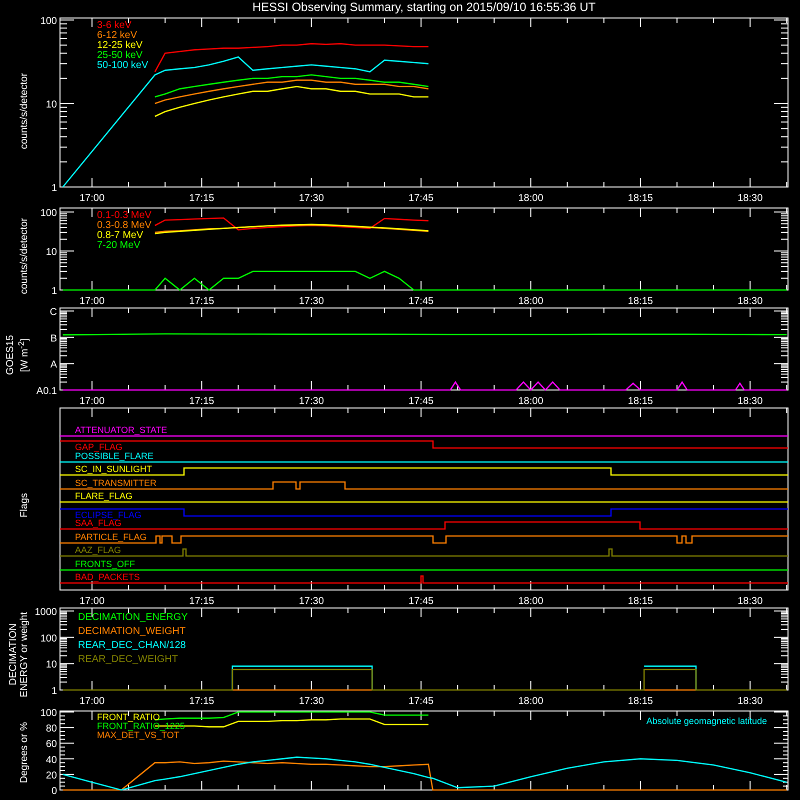 The width and height of the screenshot is (800, 800). Describe the element at coordinates (128, 659) in the screenshot. I see `legend-label: REAR_DEC_WEIGHT` at that location.